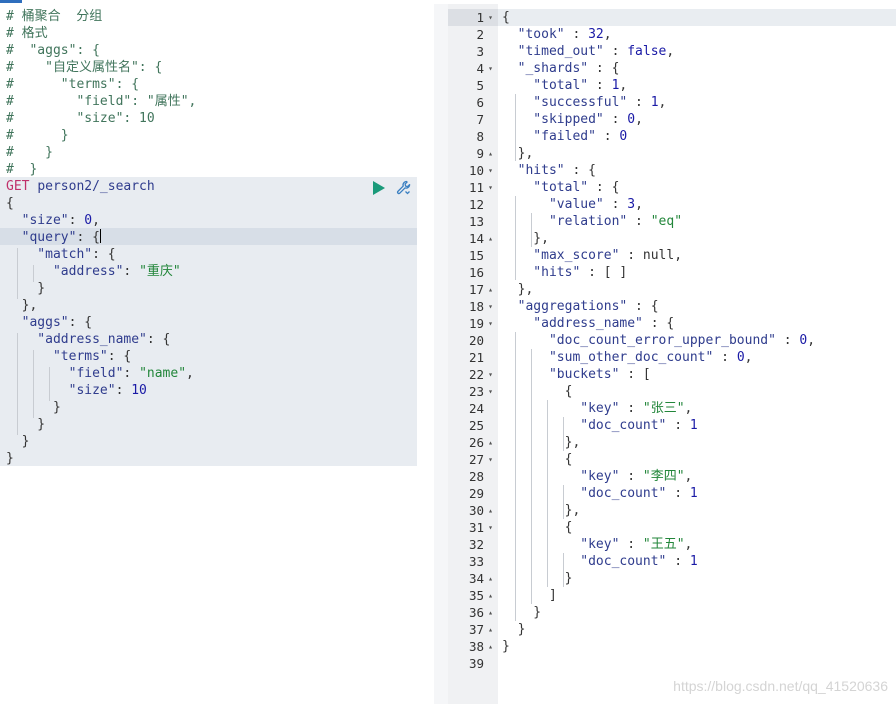 Image resolution: width=896 pixels, height=704 pixels. I want to click on code-token: "doc_count_error_upper_bound", so click(639, 340).